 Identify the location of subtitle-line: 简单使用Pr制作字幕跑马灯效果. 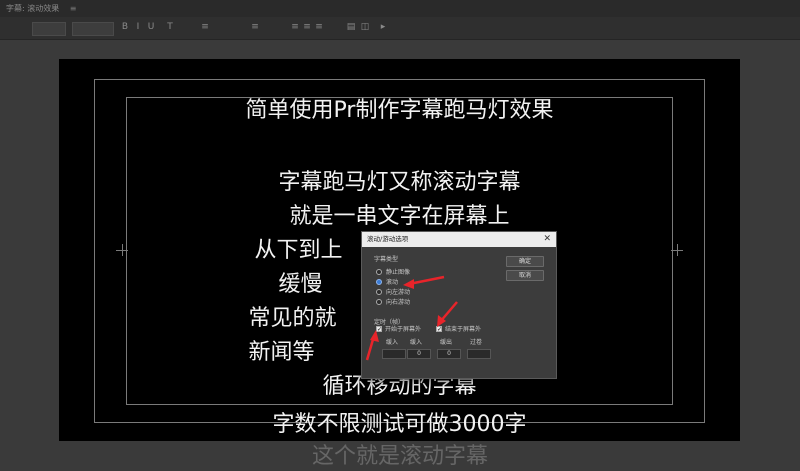
(399, 110).